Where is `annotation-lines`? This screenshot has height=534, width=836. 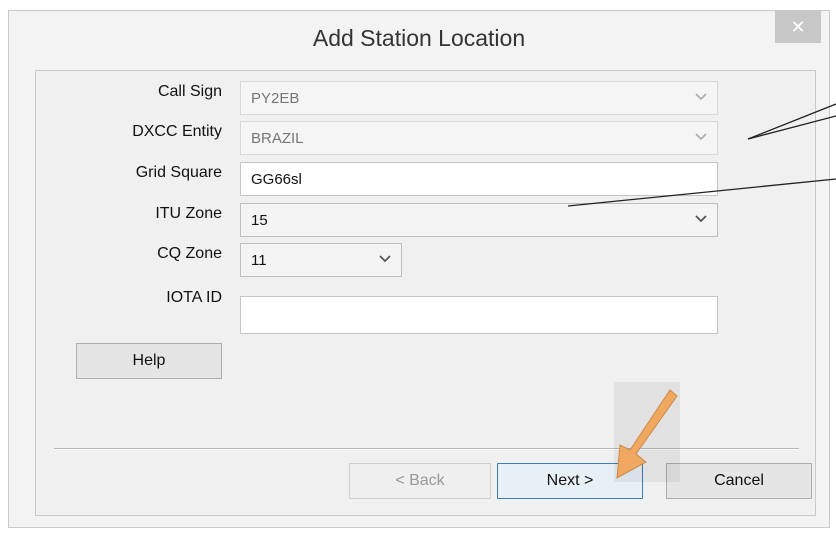
annotation-lines is located at coordinates (701, 155).